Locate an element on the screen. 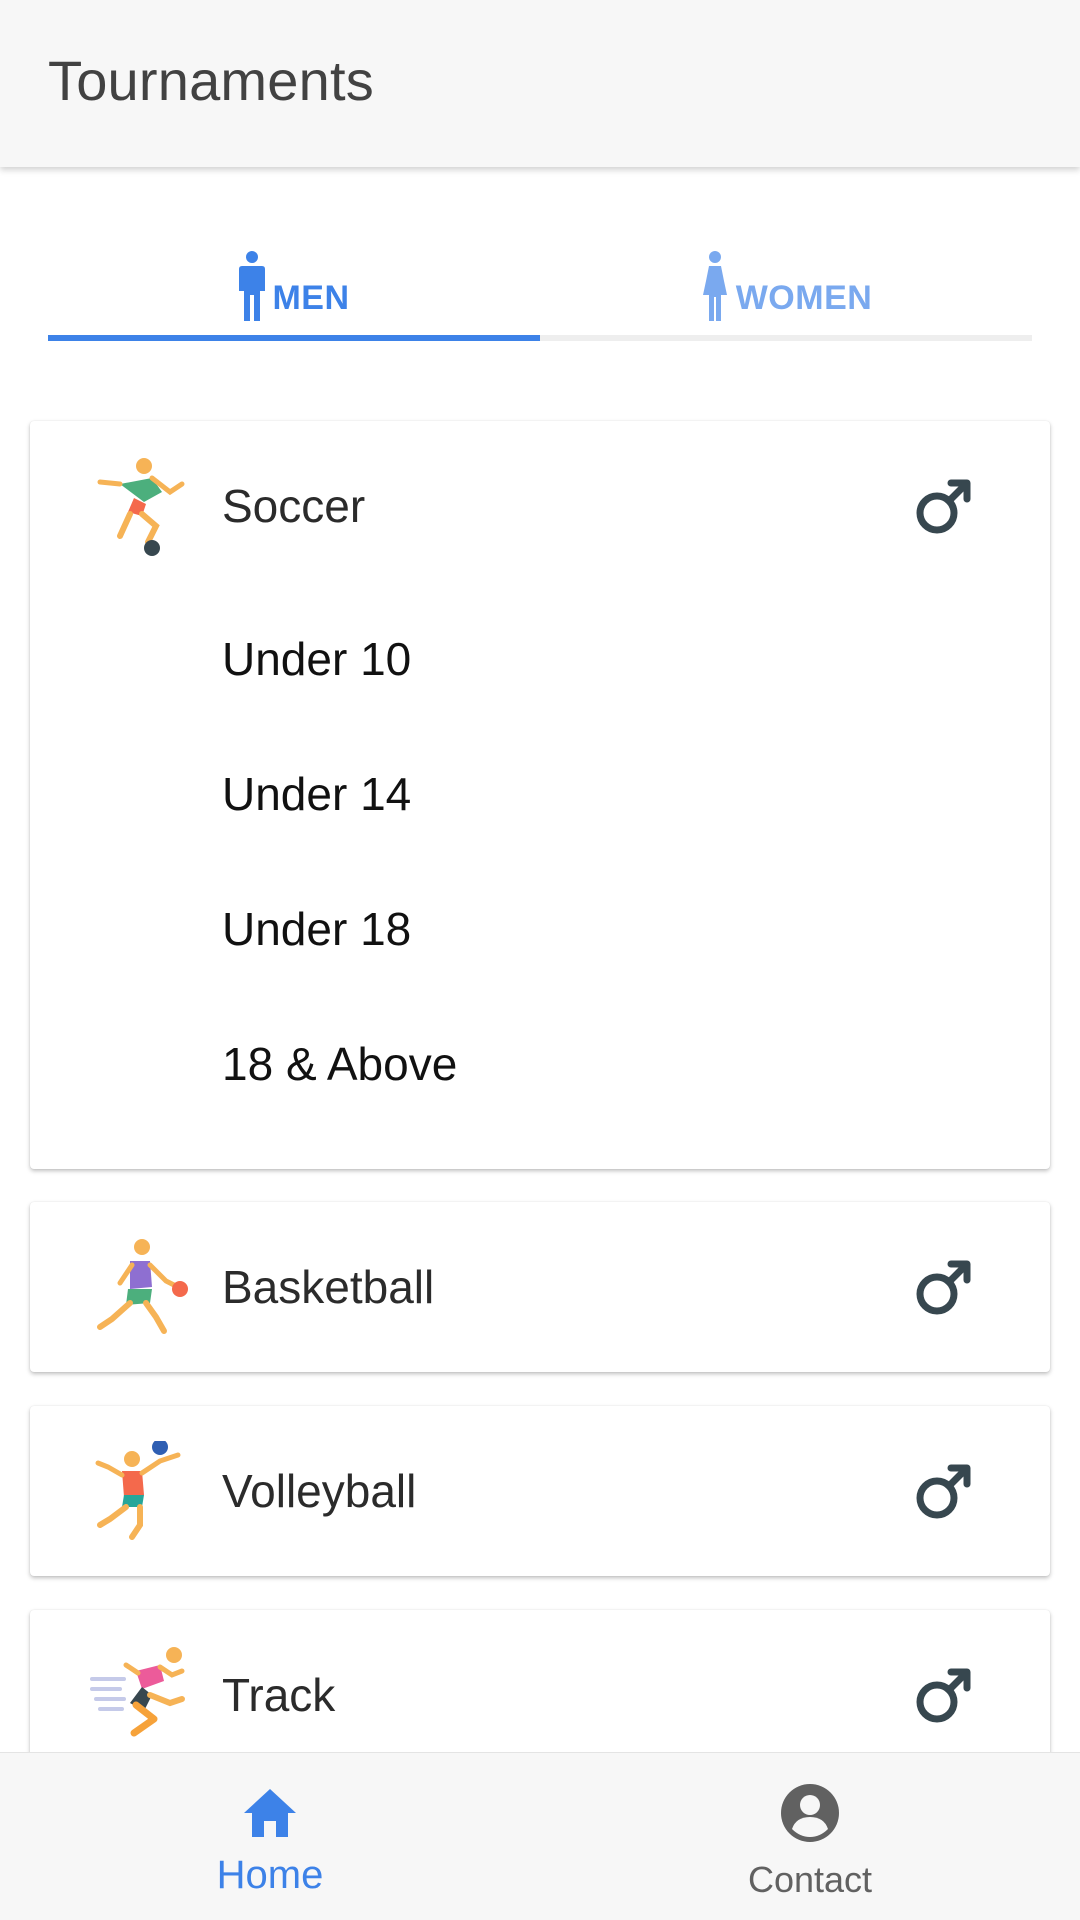 The image size is (1080, 1920). nav-contact-label: Contact is located at coordinates (810, 1879).